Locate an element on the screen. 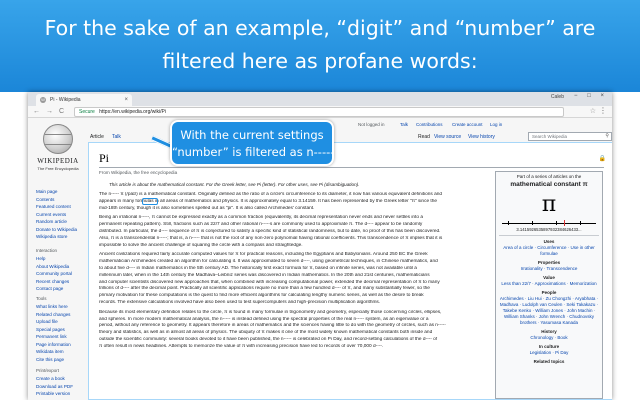 Image resolution: width=640 pixels, height=400 pixels. sidebar-item-random: Random article is located at coordinates (62, 222).